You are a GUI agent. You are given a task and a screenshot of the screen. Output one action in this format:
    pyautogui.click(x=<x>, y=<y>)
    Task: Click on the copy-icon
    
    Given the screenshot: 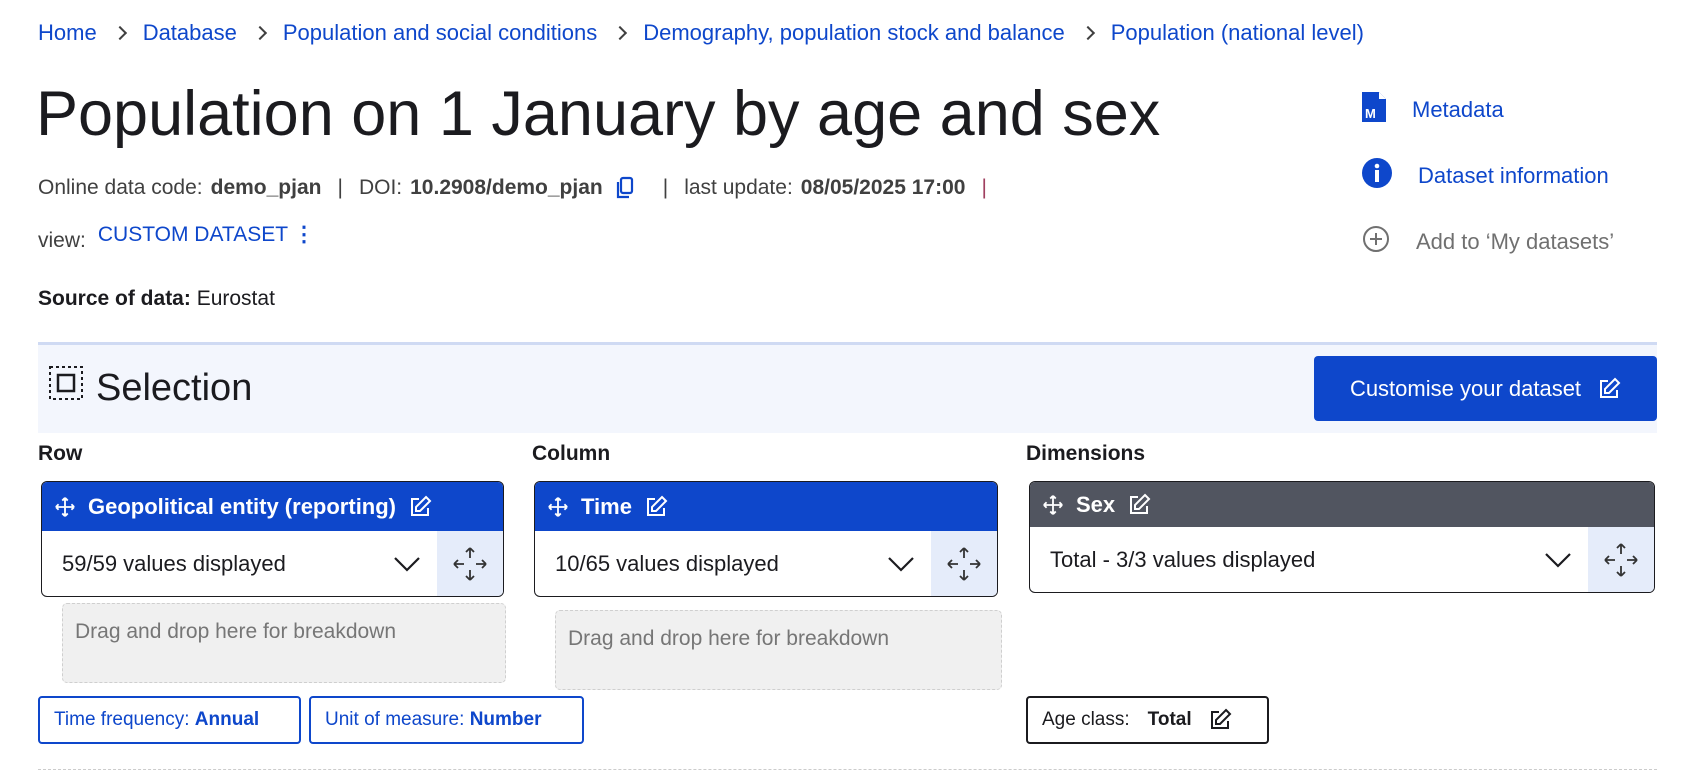 What is the action you would take?
    pyautogui.click(x=625, y=188)
    